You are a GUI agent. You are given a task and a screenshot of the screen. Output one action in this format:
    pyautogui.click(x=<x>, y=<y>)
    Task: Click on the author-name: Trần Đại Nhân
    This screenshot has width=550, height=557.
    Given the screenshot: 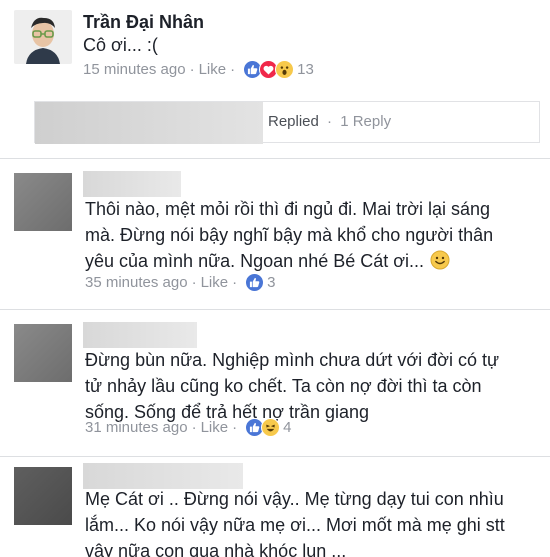 What is the action you would take?
    pyautogui.click(x=143, y=22)
    